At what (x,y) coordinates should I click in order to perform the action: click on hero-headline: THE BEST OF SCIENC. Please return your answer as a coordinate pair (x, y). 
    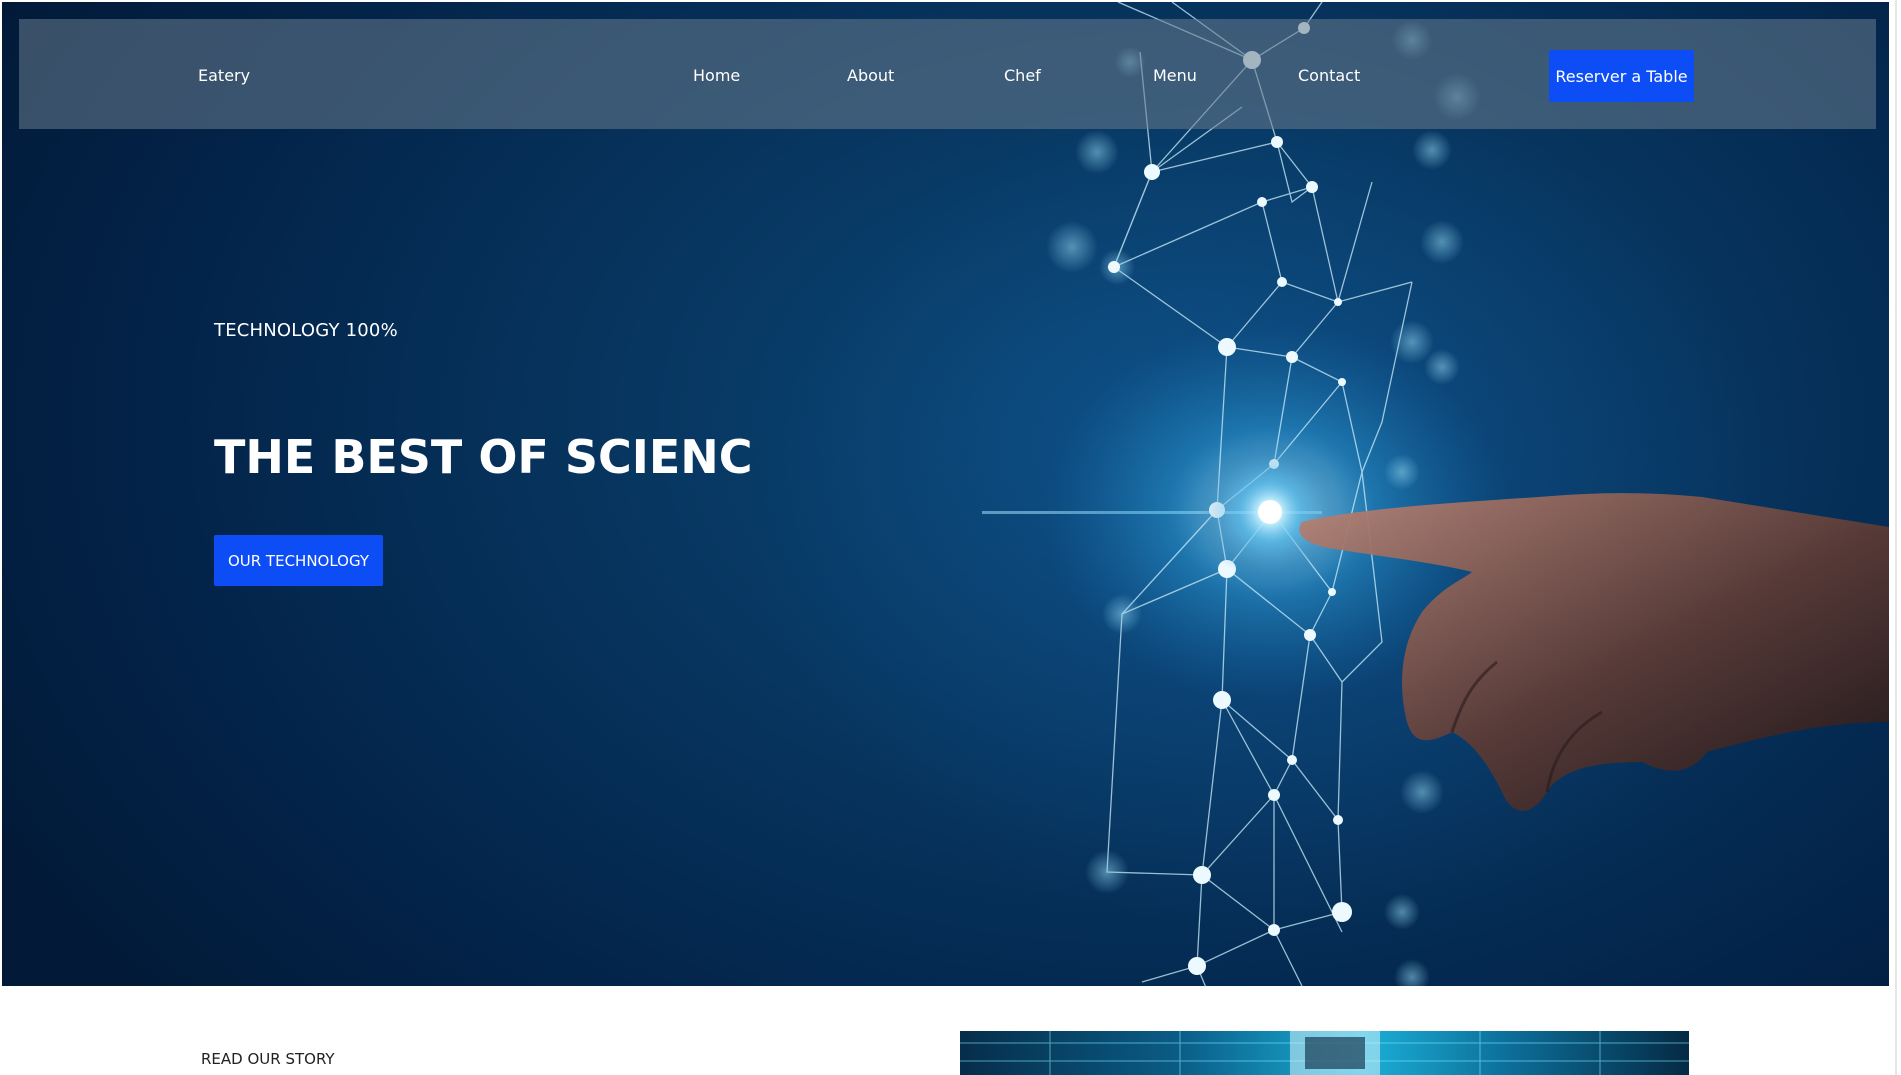
    Looking at the image, I should click on (483, 457).